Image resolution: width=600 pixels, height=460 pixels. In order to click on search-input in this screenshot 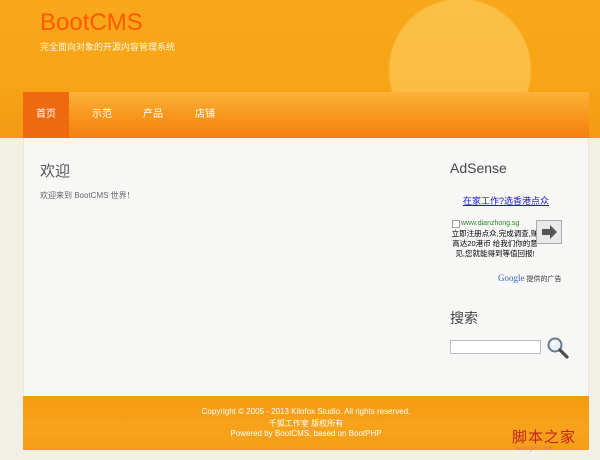, I will do `click(495, 347)`.